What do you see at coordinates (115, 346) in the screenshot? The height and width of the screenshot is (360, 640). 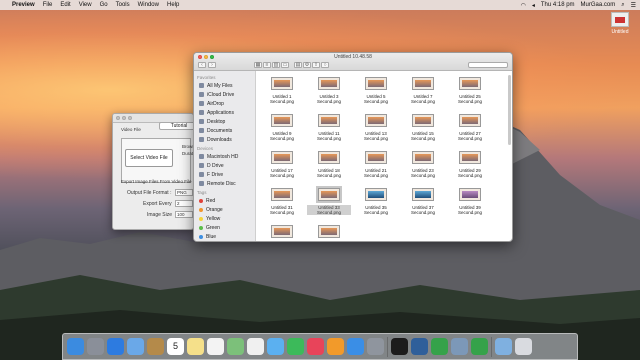 I see `safari-icon` at bounding box center [115, 346].